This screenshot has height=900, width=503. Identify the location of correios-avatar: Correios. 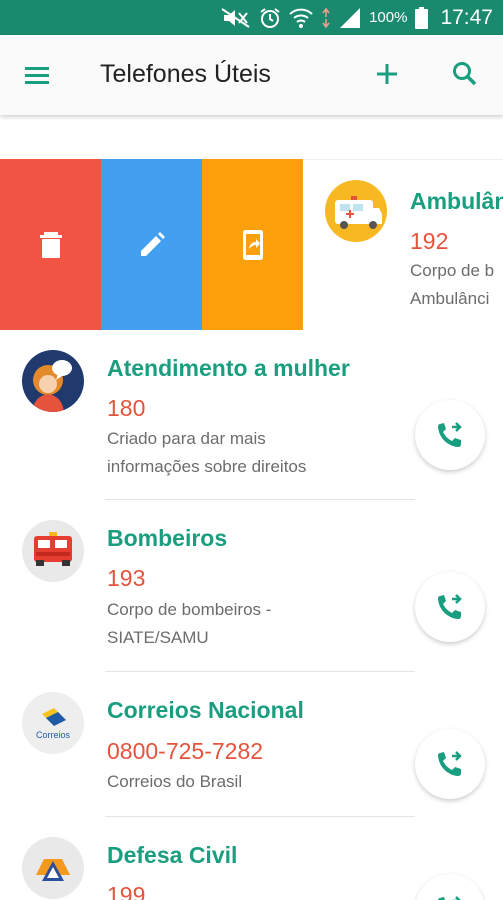
(53, 723).